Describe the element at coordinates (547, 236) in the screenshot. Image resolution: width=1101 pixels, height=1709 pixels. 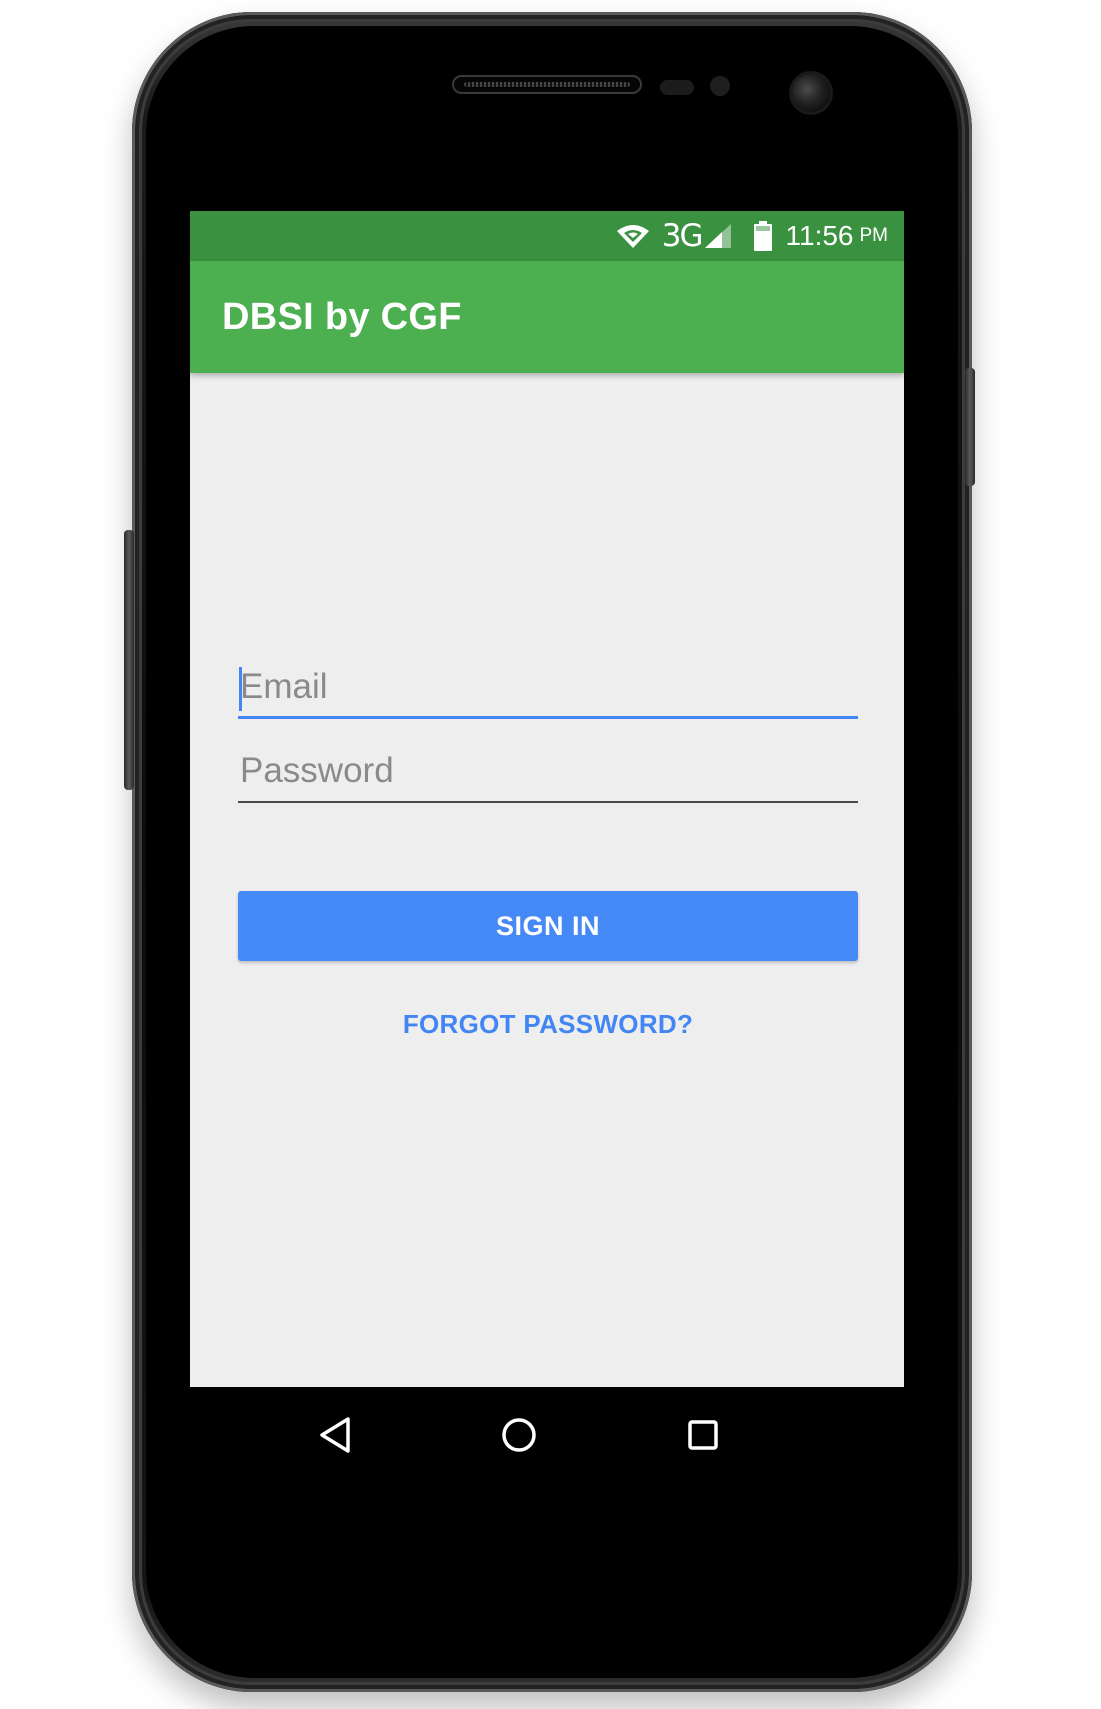
I see `status-bar: 3G 11:56 PM` at that location.